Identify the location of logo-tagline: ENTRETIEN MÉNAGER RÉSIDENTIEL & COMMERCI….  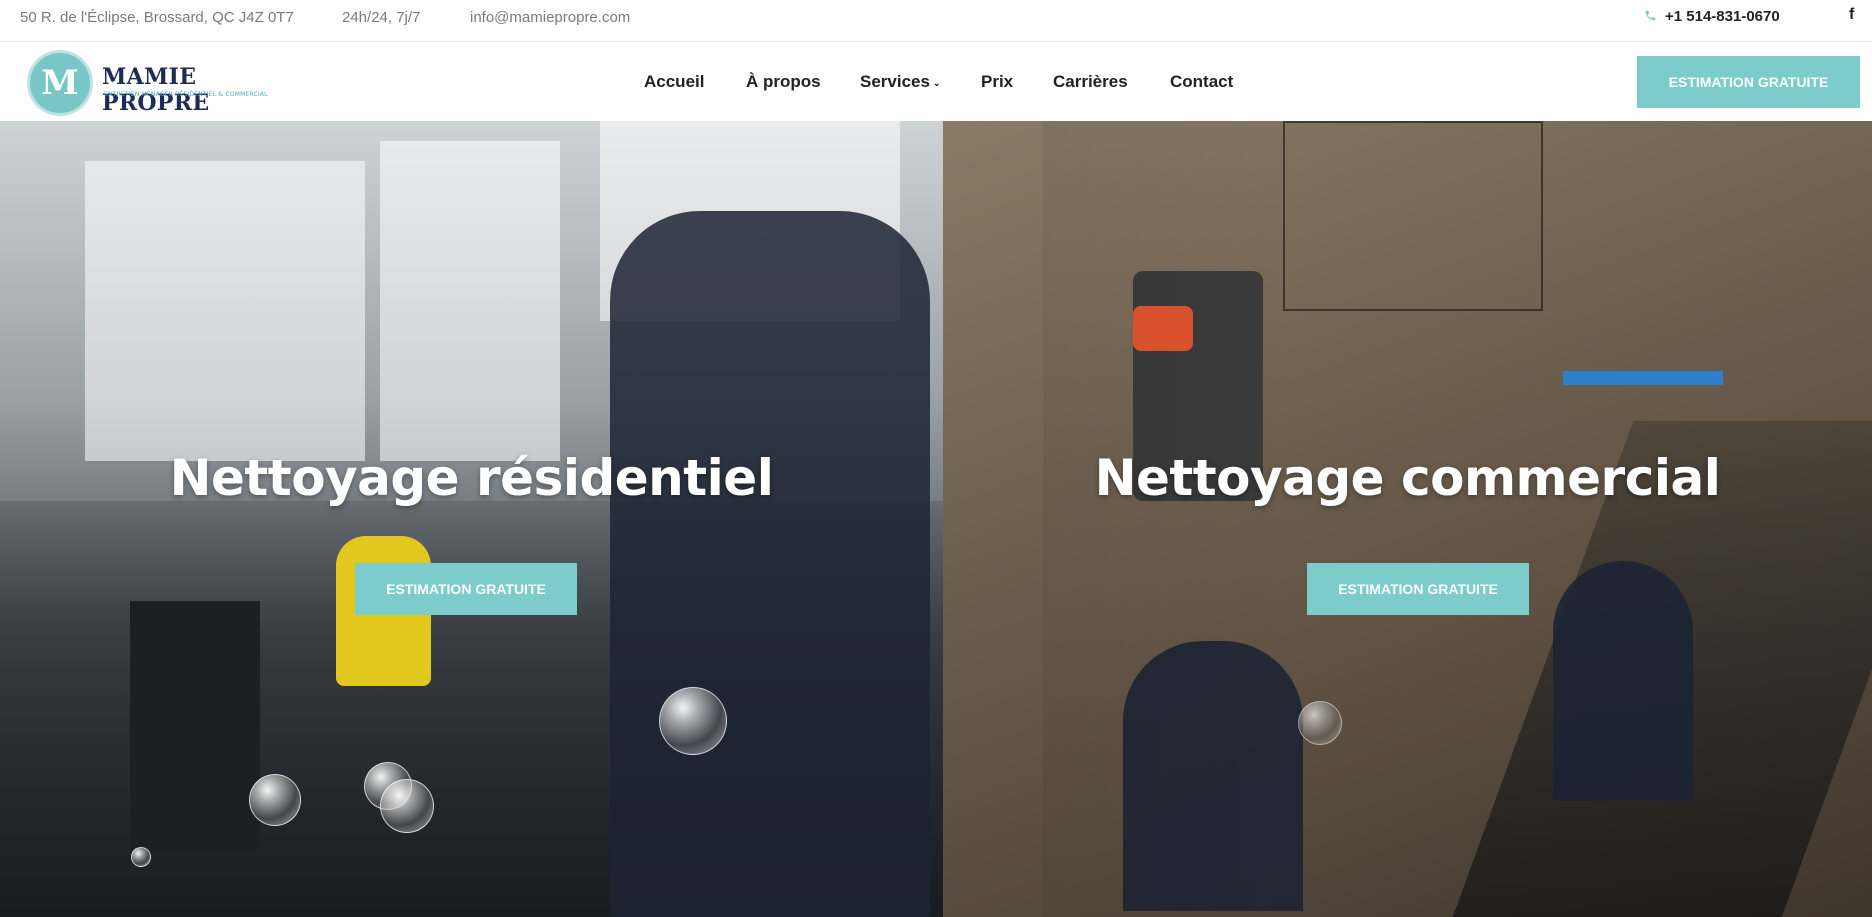
(186, 94).